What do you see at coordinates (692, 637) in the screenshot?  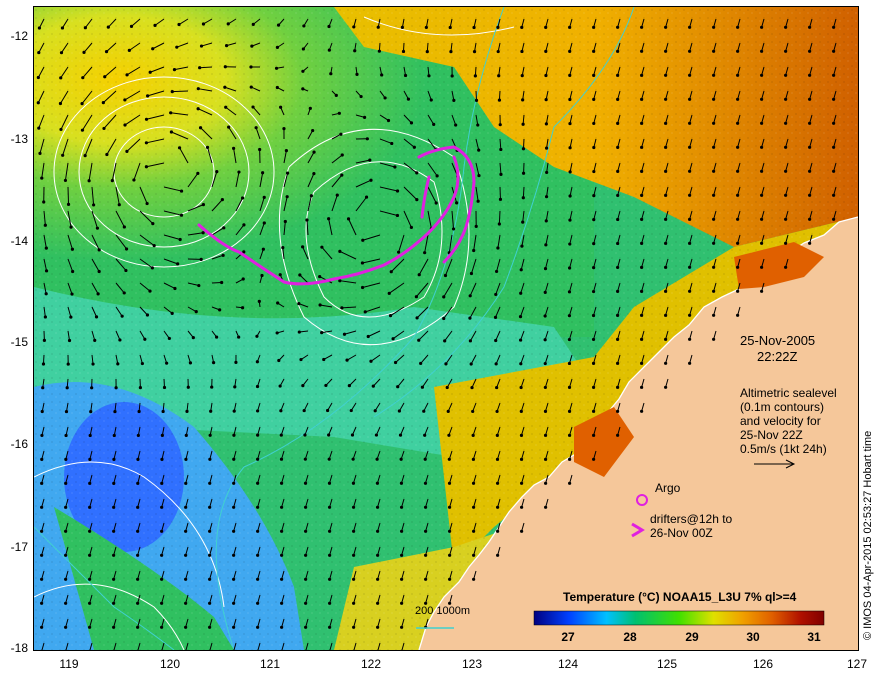 I see `colorbar-tick-29: 29` at bounding box center [692, 637].